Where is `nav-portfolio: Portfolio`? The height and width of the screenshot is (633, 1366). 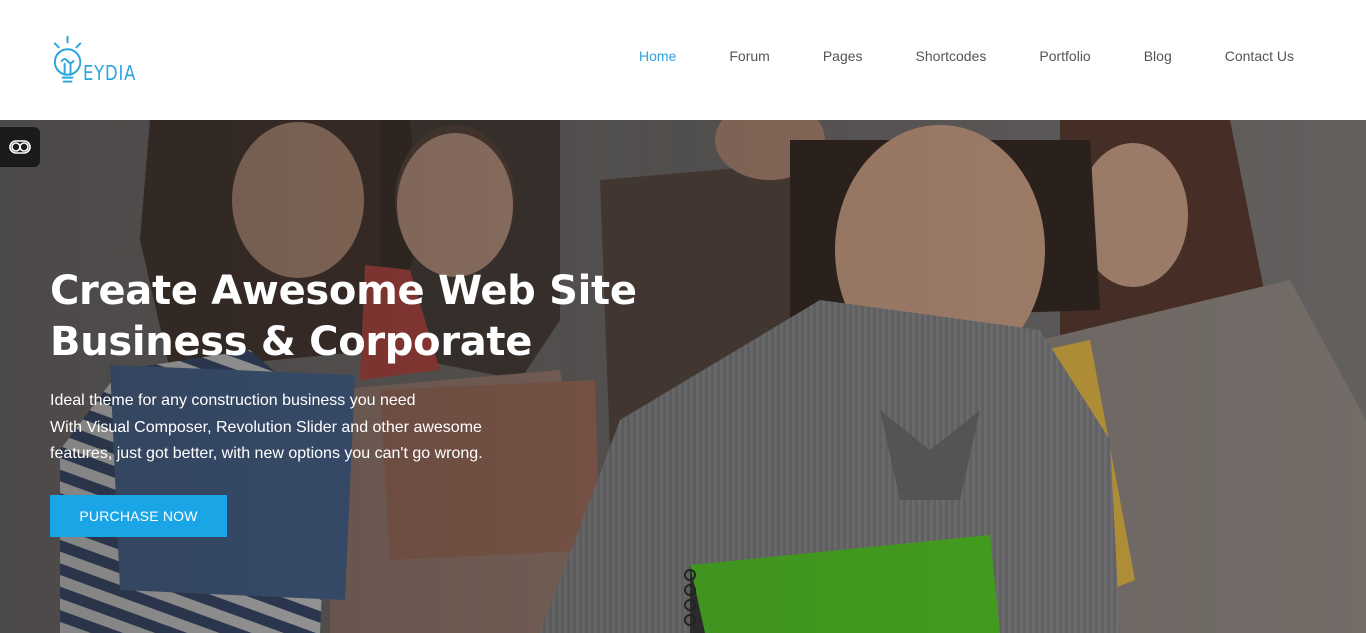
nav-portfolio: Portfolio is located at coordinates (1064, 56).